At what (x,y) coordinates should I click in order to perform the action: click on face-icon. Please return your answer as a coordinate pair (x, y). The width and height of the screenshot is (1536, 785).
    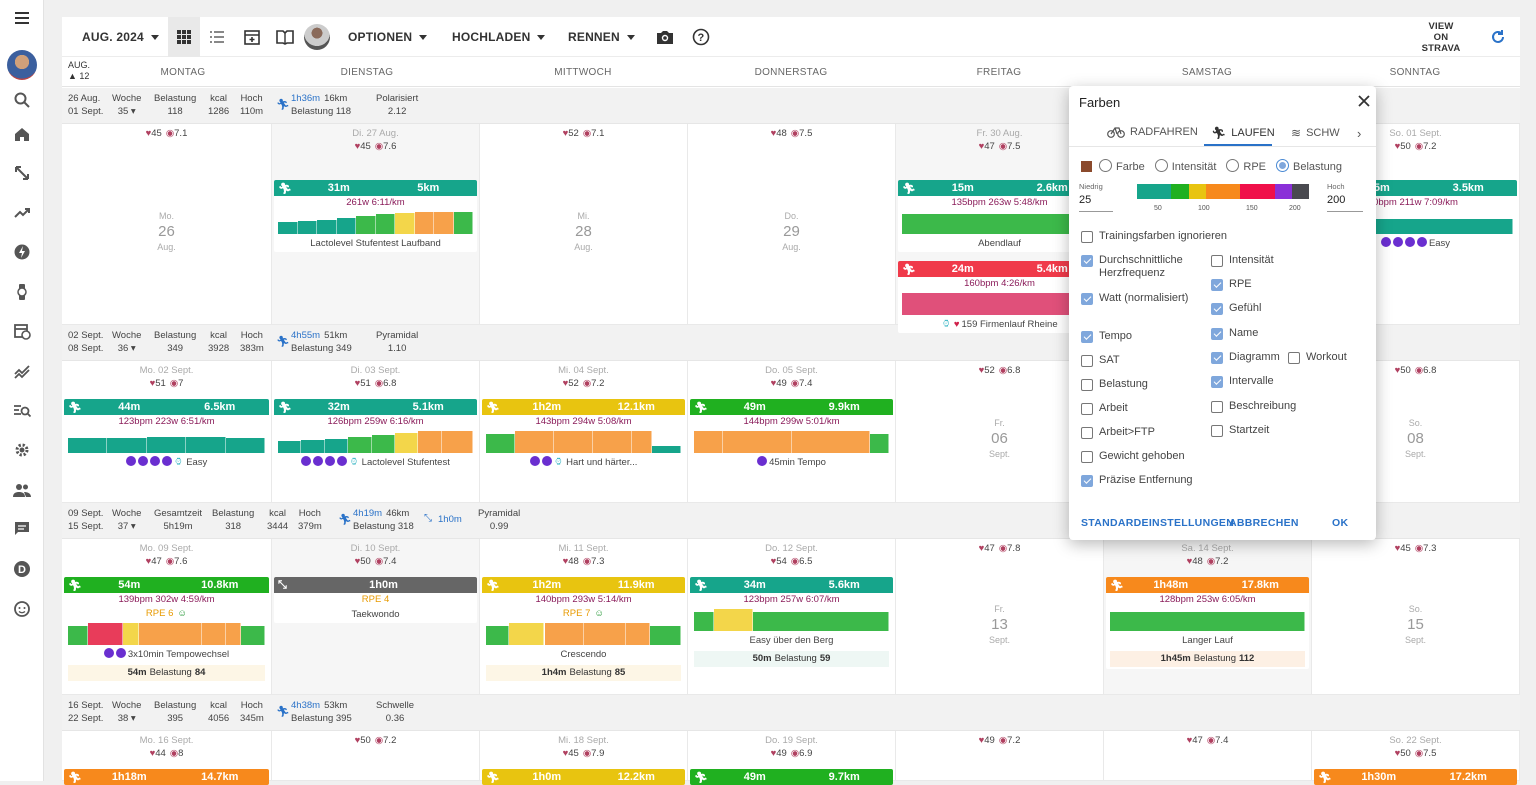
    Looking at the image, I should click on (22, 609).